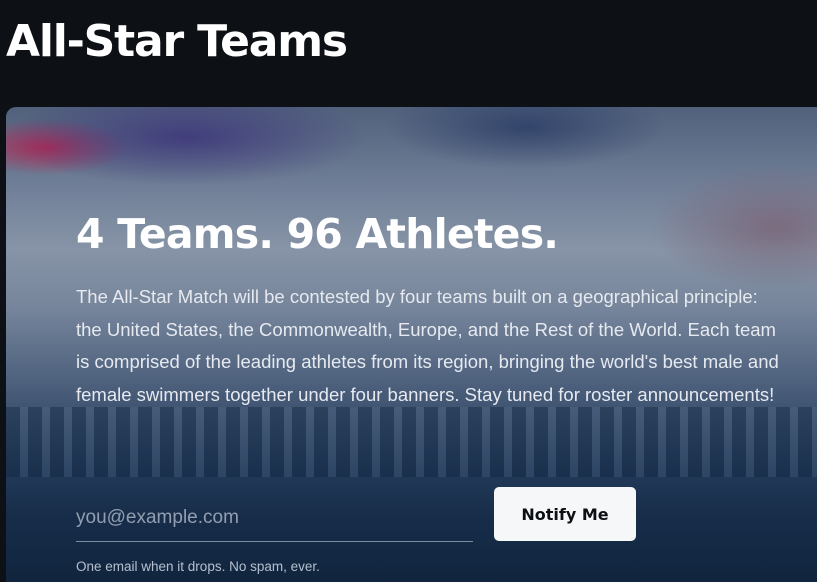 The height and width of the screenshot is (582, 817). Describe the element at coordinates (317, 234) in the screenshot. I see `hero-title: 4 Teams. 96 Athletes.` at that location.